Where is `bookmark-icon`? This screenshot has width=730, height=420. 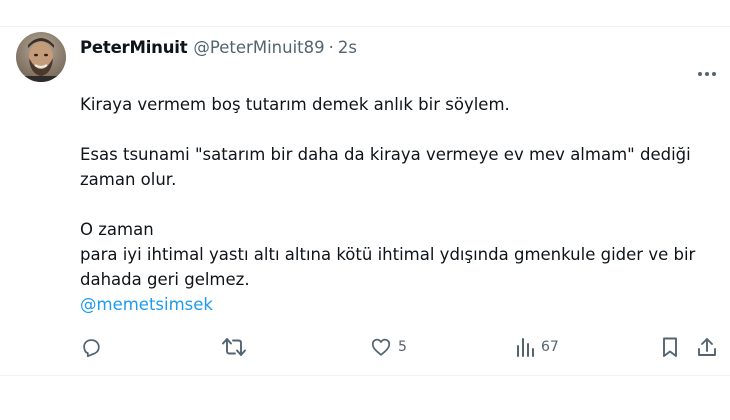 bookmark-icon is located at coordinates (670, 347).